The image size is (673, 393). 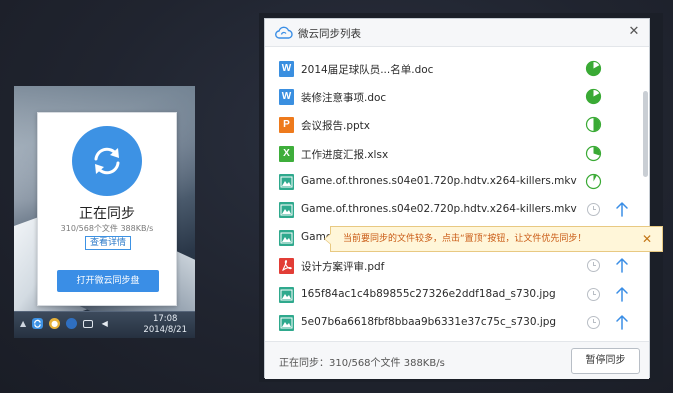 What do you see at coordinates (165, 330) in the screenshot?
I see `clock-date: 2014/8/21` at bounding box center [165, 330].